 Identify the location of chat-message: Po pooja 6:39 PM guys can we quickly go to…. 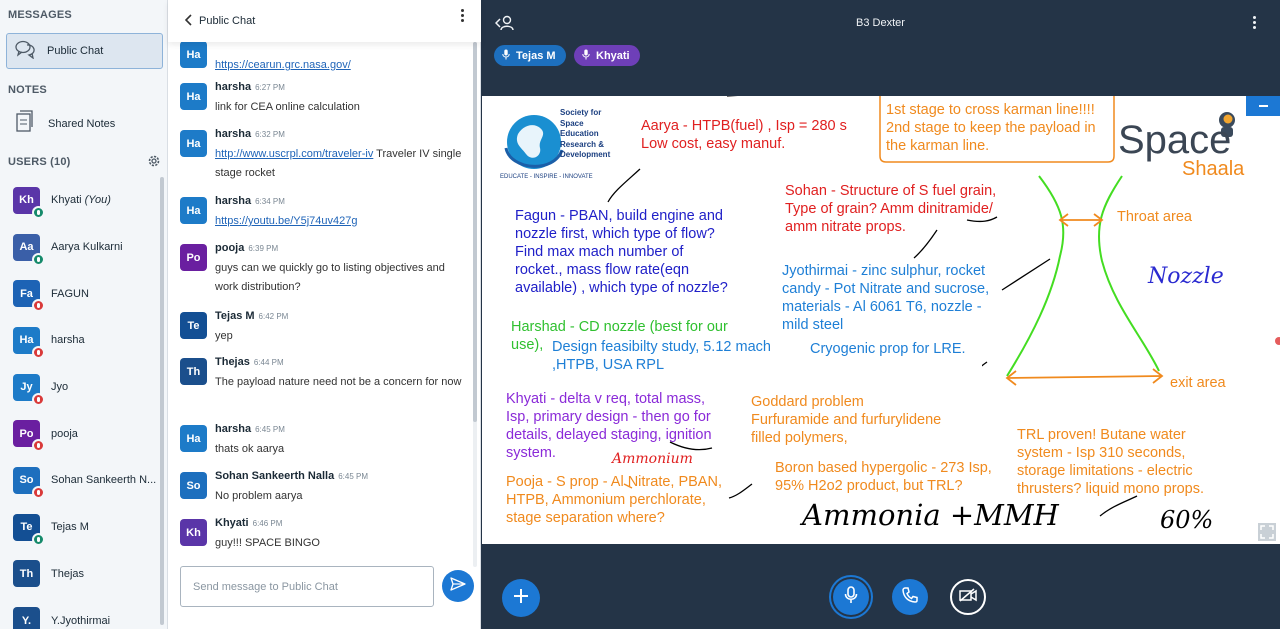
(325, 269).